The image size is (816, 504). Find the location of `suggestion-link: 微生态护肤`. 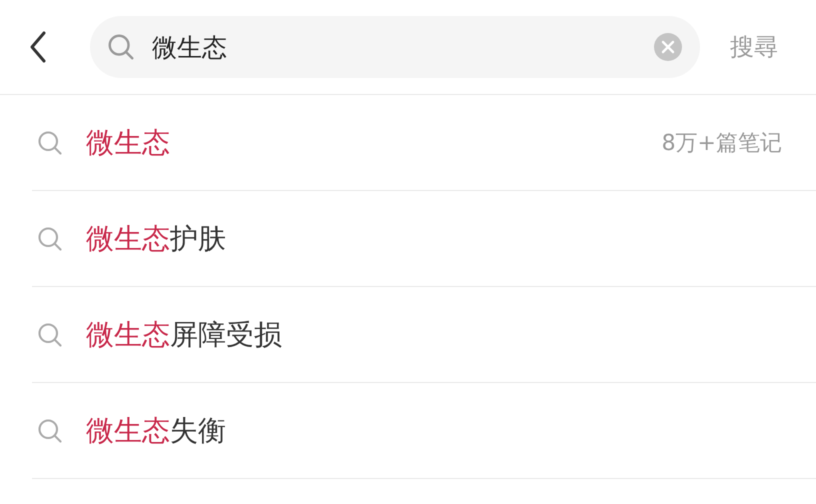

suggestion-link: 微生态护肤 is located at coordinates (156, 239).